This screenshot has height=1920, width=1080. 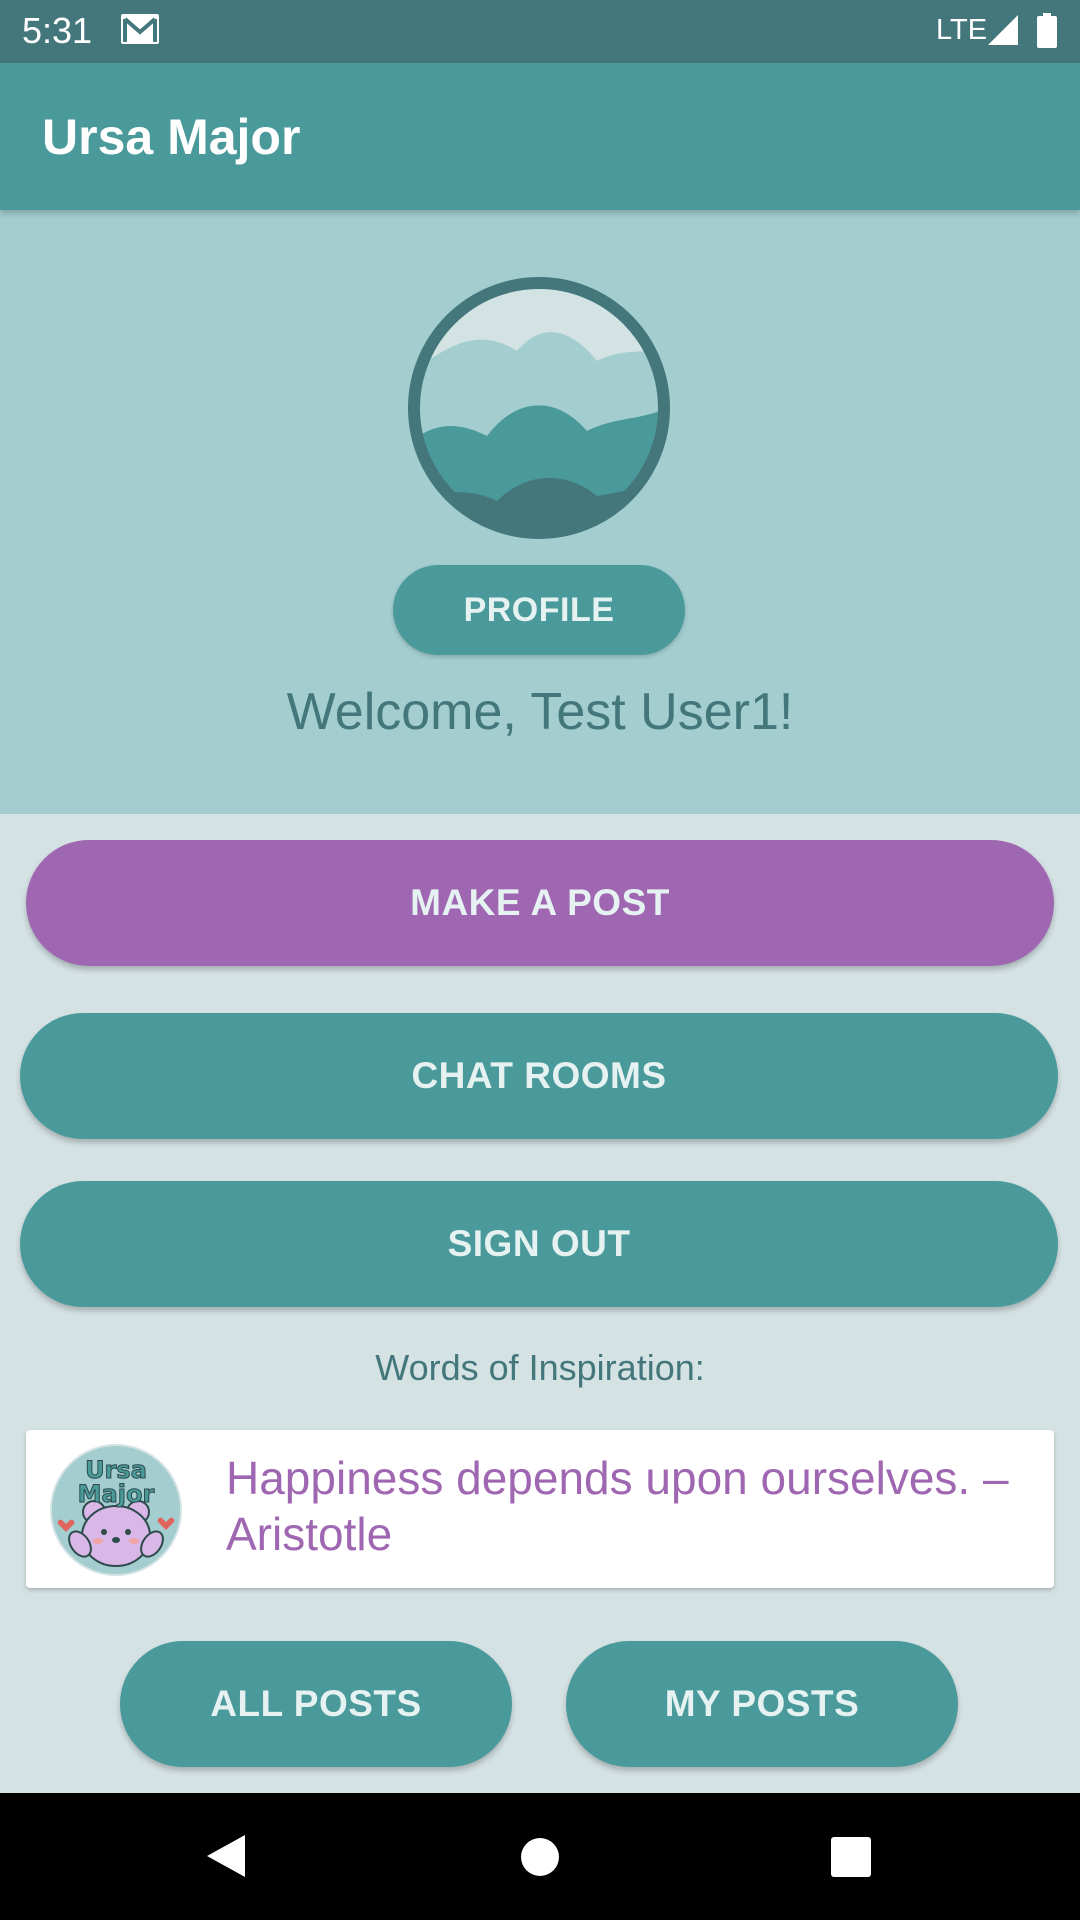 I want to click on app-title: Ursa Major, so click(x=171, y=137).